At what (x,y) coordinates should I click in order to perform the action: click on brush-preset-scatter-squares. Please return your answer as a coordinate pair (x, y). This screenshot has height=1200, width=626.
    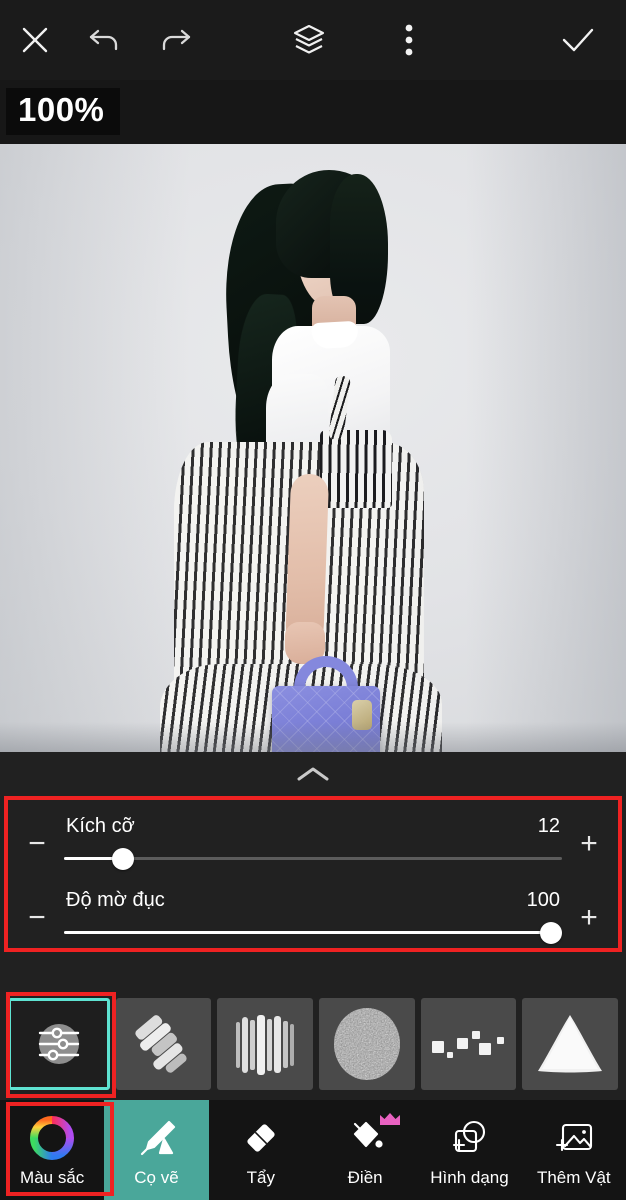
    Looking at the image, I should click on (468, 1044).